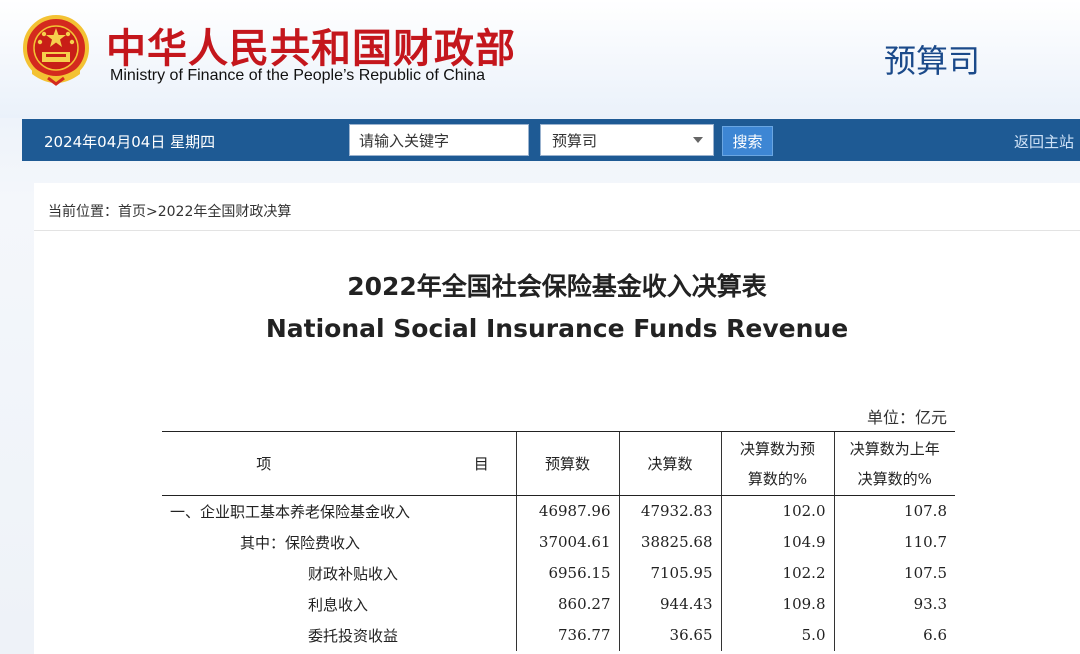  What do you see at coordinates (353, 573) in the screenshot?
I see `row-item: 财政补贴收入` at bounding box center [353, 573].